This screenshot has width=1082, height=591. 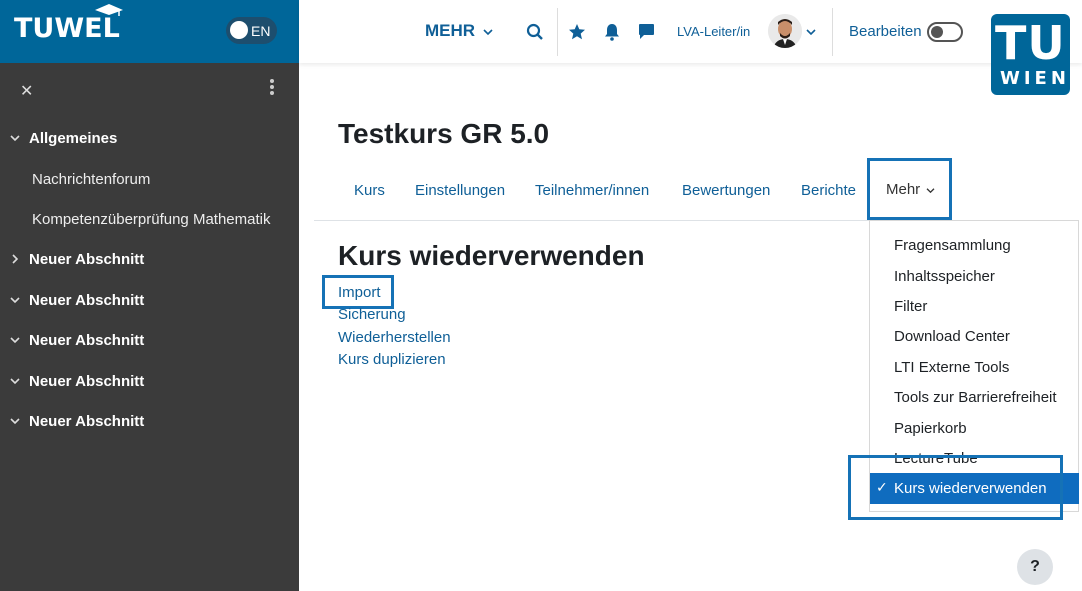 I want to click on language-toggle: EN, so click(x=251, y=30).